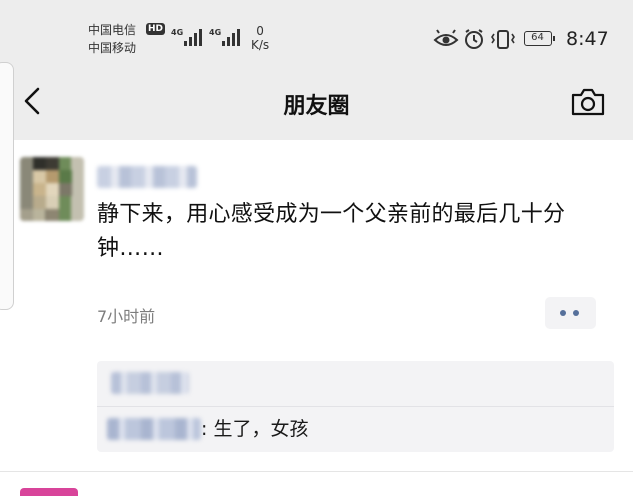  What do you see at coordinates (112, 30) in the screenshot?
I see `carrier-label-1: 中国电信` at bounding box center [112, 30].